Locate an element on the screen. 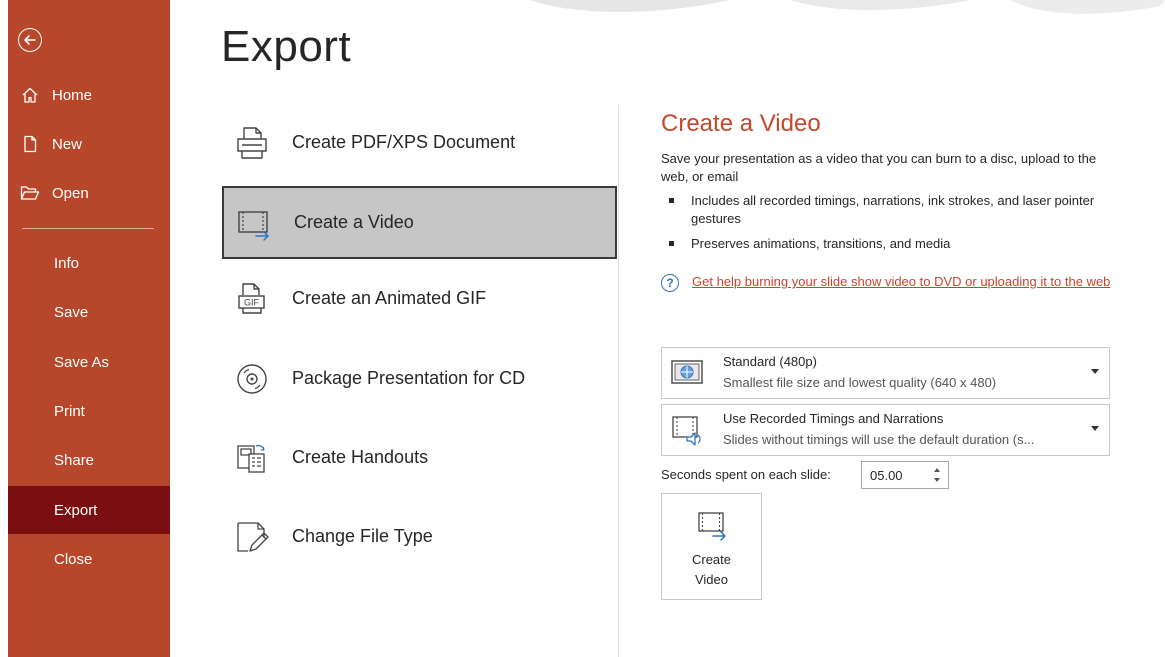 Image resolution: width=1165 pixels, height=657 pixels. sidebar-item-open: Open is located at coordinates (89, 193).